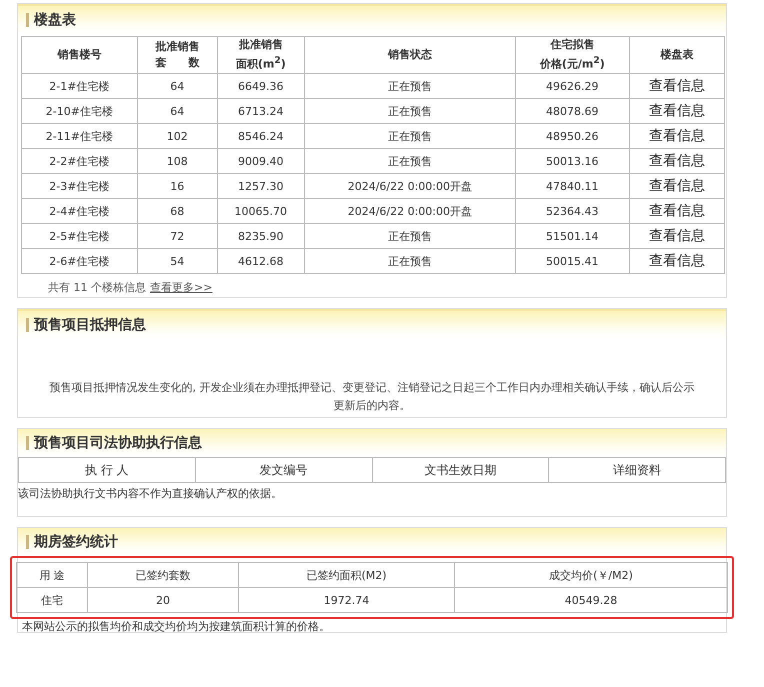  Describe the element at coordinates (80, 261) in the screenshot. I see `table-cell: 2-6#住宅楼` at that location.